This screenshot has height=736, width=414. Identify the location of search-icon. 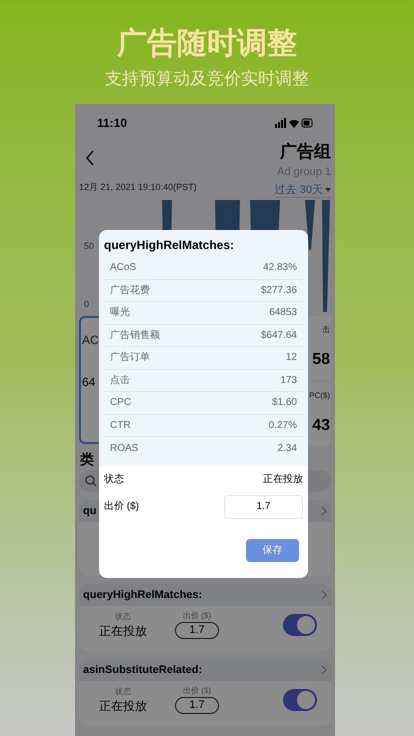
(91, 481).